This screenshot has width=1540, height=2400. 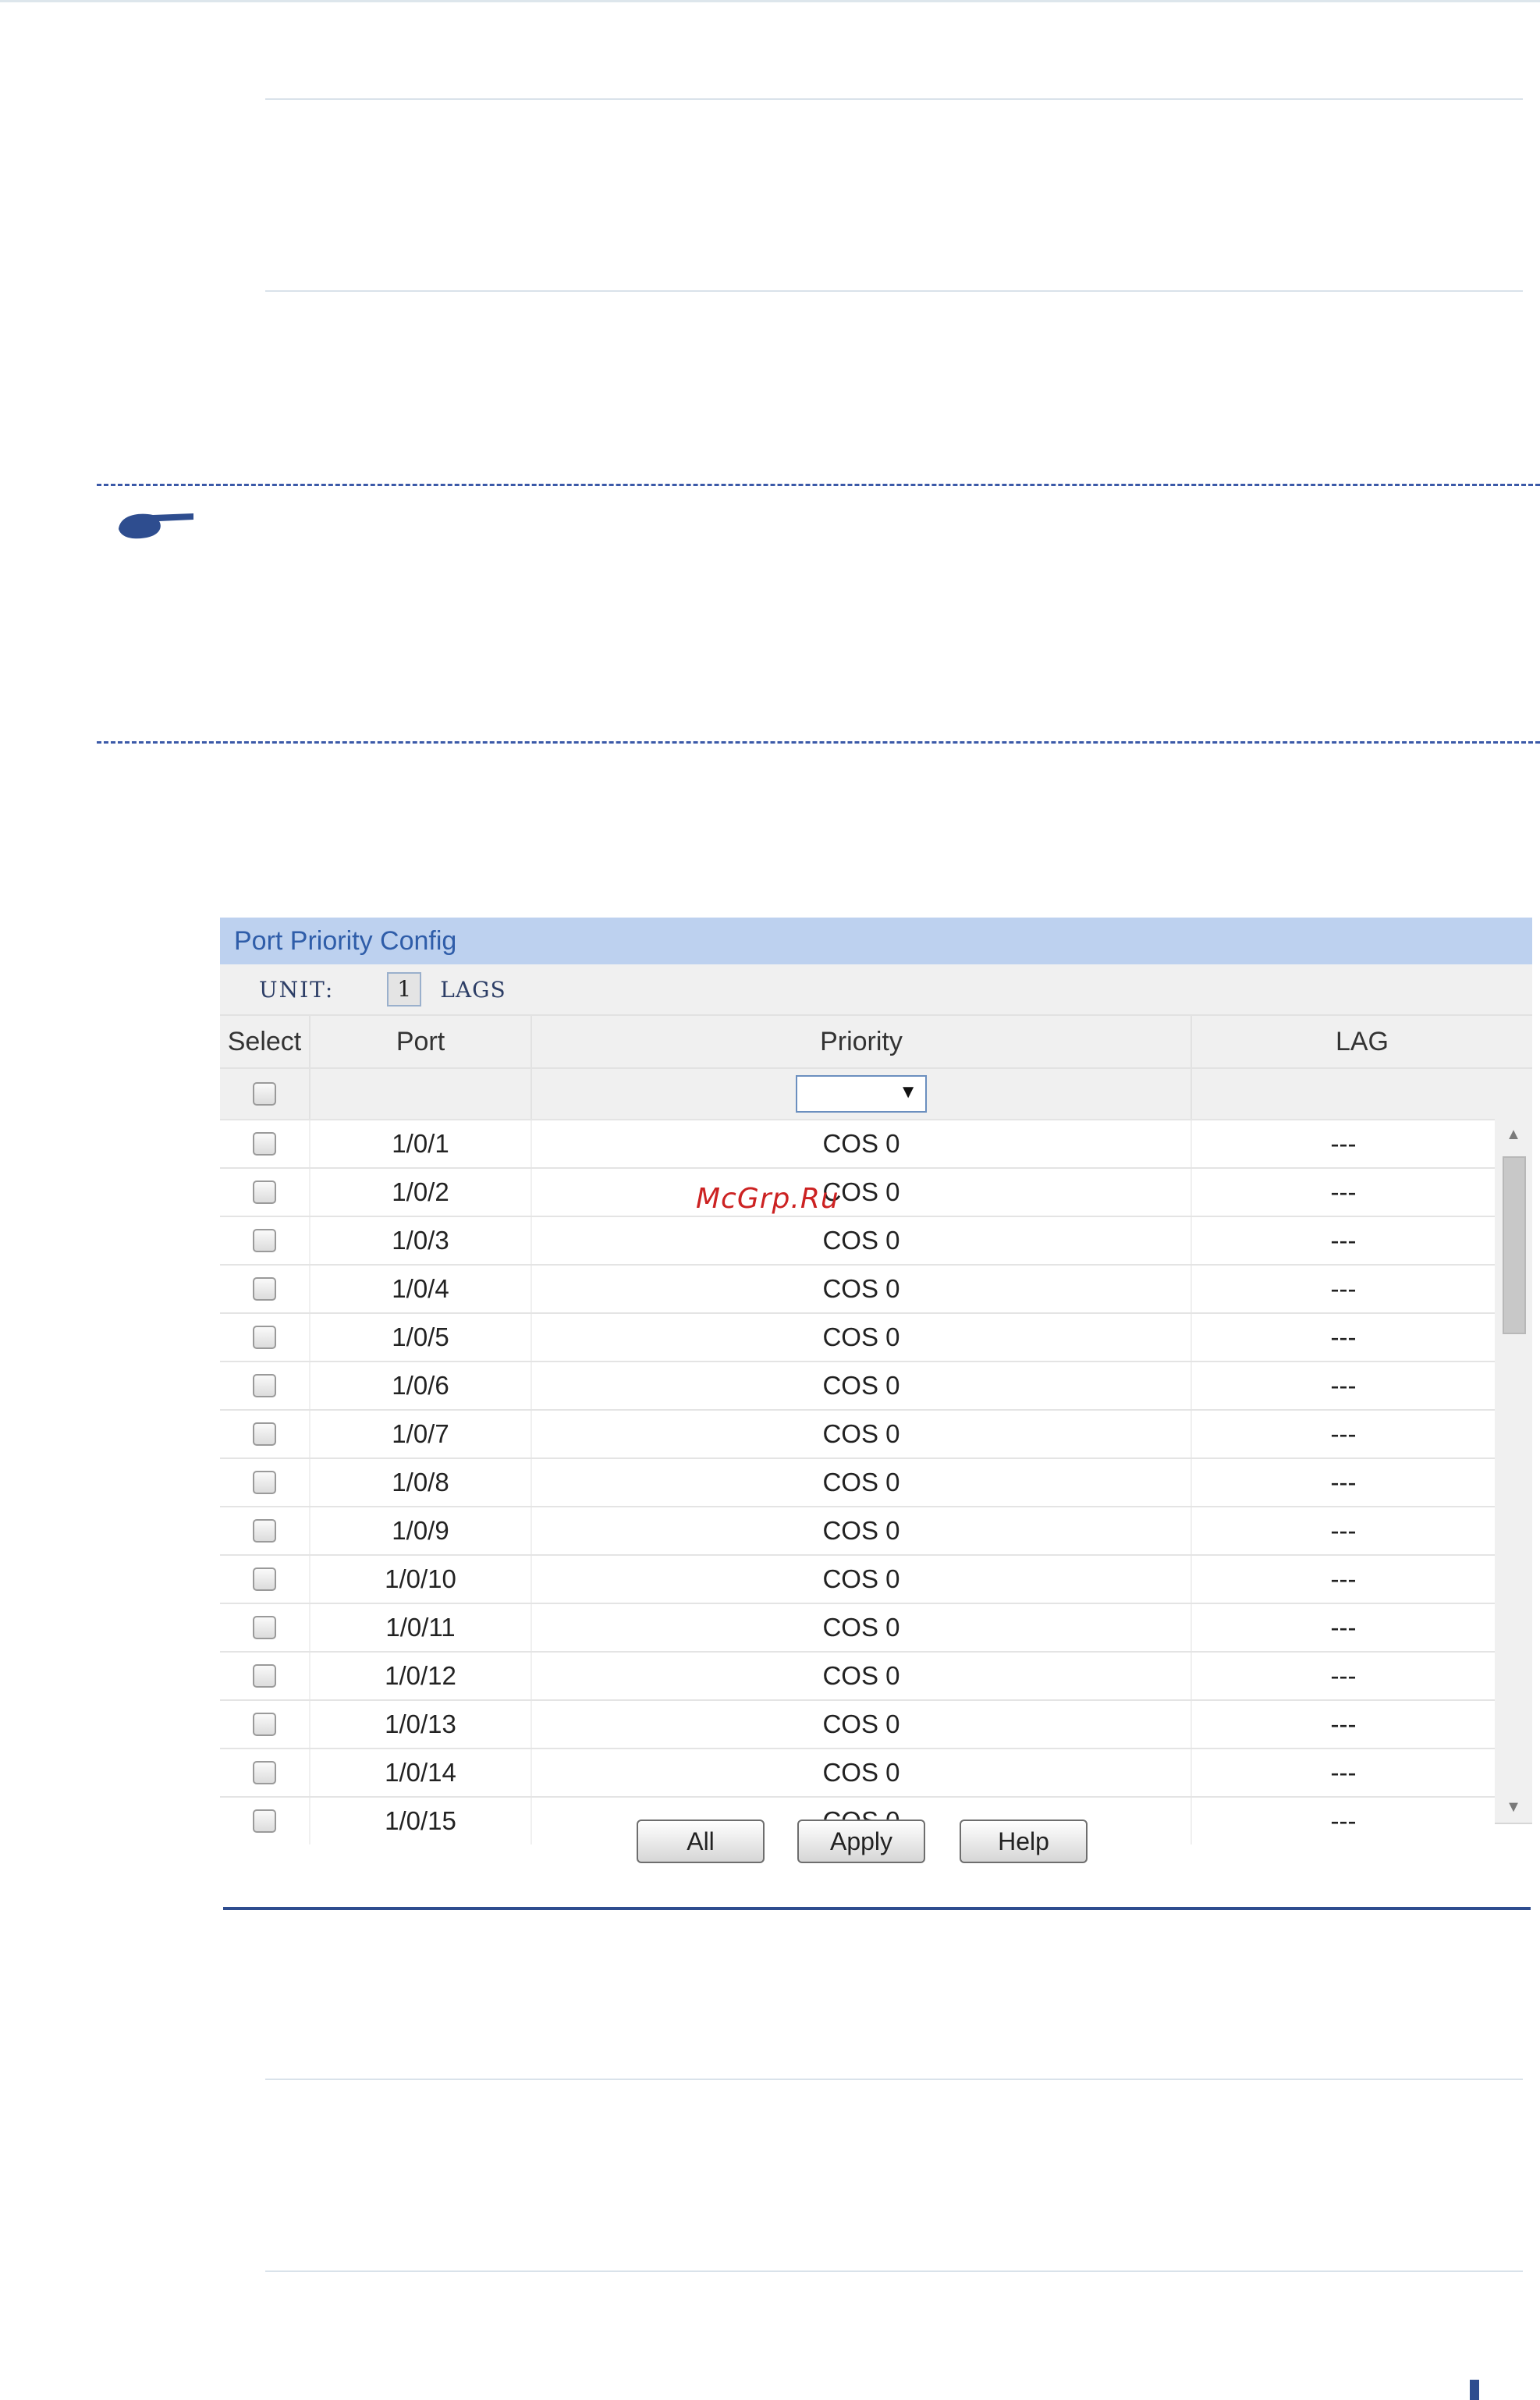 I want to click on help-button: Help, so click(x=1024, y=1842).